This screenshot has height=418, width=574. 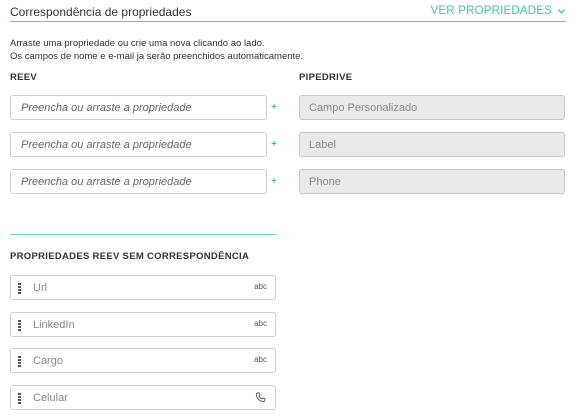 I want to click on pipedrive-field: Label, so click(x=432, y=144).